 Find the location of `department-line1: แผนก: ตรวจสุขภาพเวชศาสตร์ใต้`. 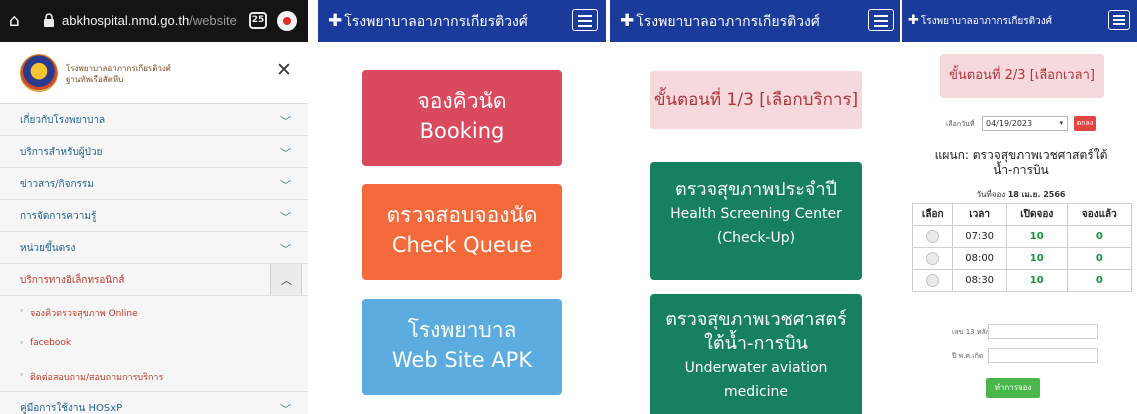

department-line1: แผนก: ตรวจสุขภาพเวชศาสตร์ใต้ is located at coordinates (1021, 155).